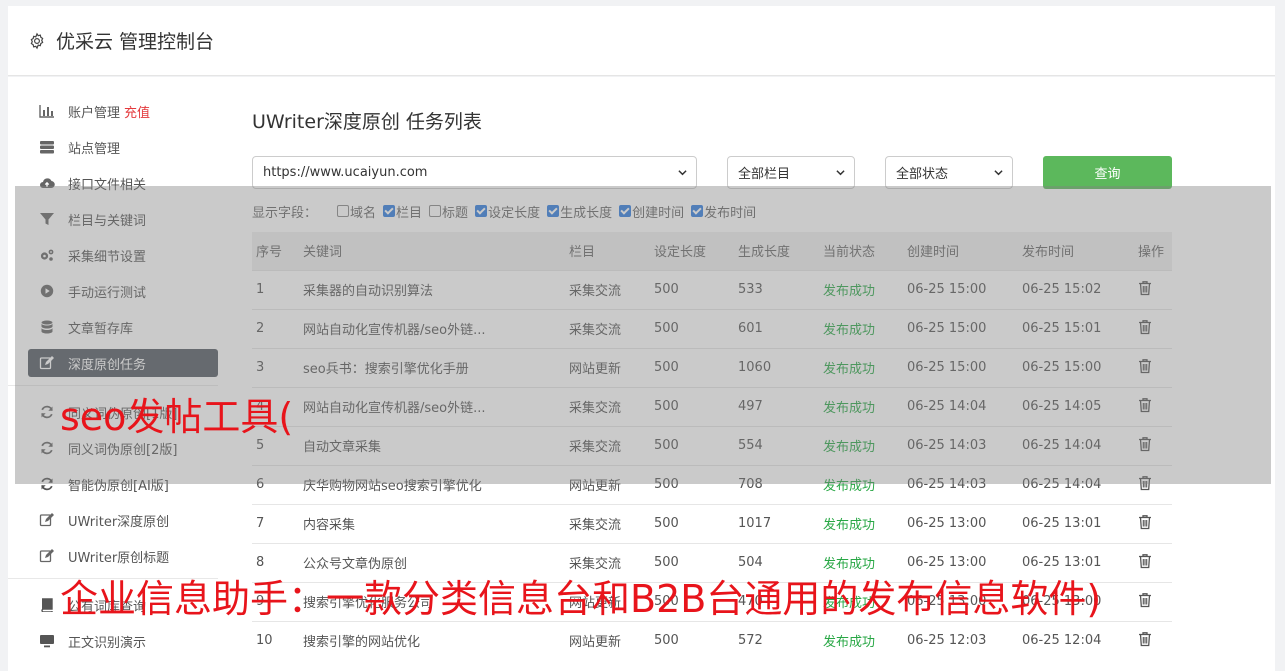 The image size is (1285, 671). Describe the element at coordinates (345, 172) in the screenshot. I see `site-select-value: https://www.ucaiyun.com` at that location.